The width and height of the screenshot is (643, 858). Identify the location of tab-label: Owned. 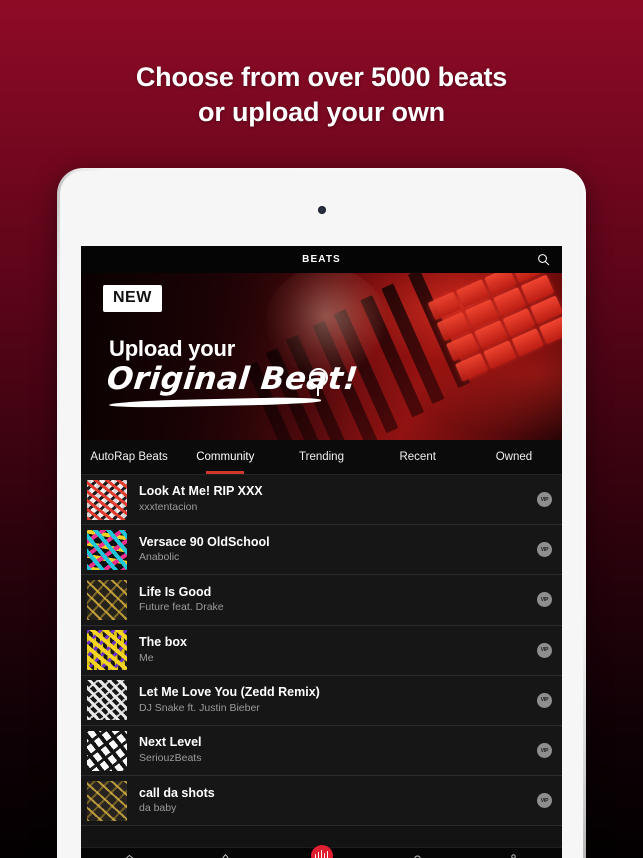
(514, 457).